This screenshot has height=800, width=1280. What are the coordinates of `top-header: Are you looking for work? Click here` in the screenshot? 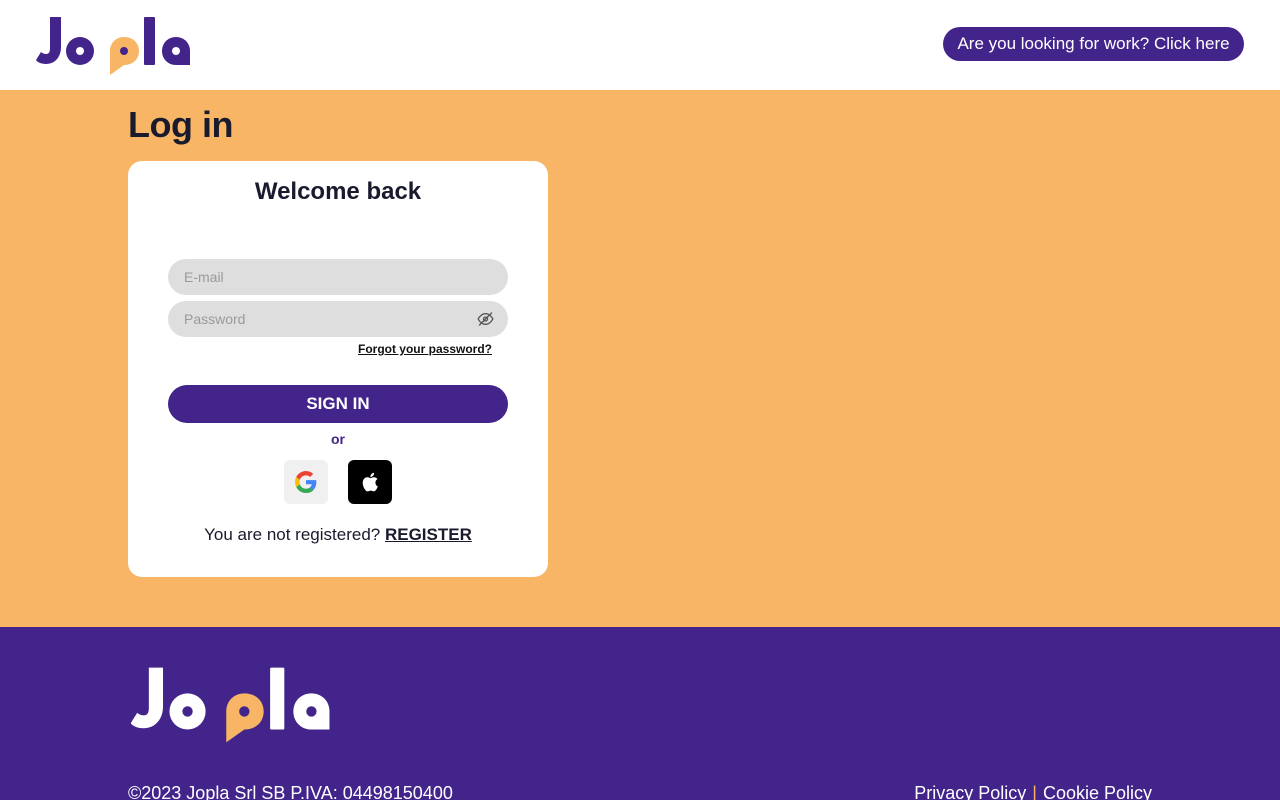 It's located at (640, 45).